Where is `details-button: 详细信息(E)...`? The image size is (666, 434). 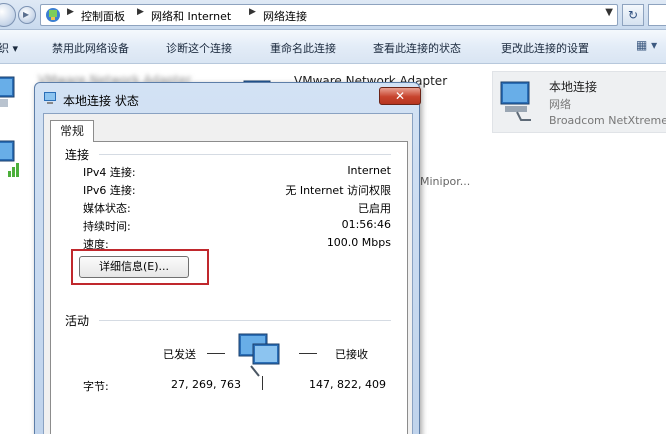
details-button: 详细信息(E)... is located at coordinates (134, 267).